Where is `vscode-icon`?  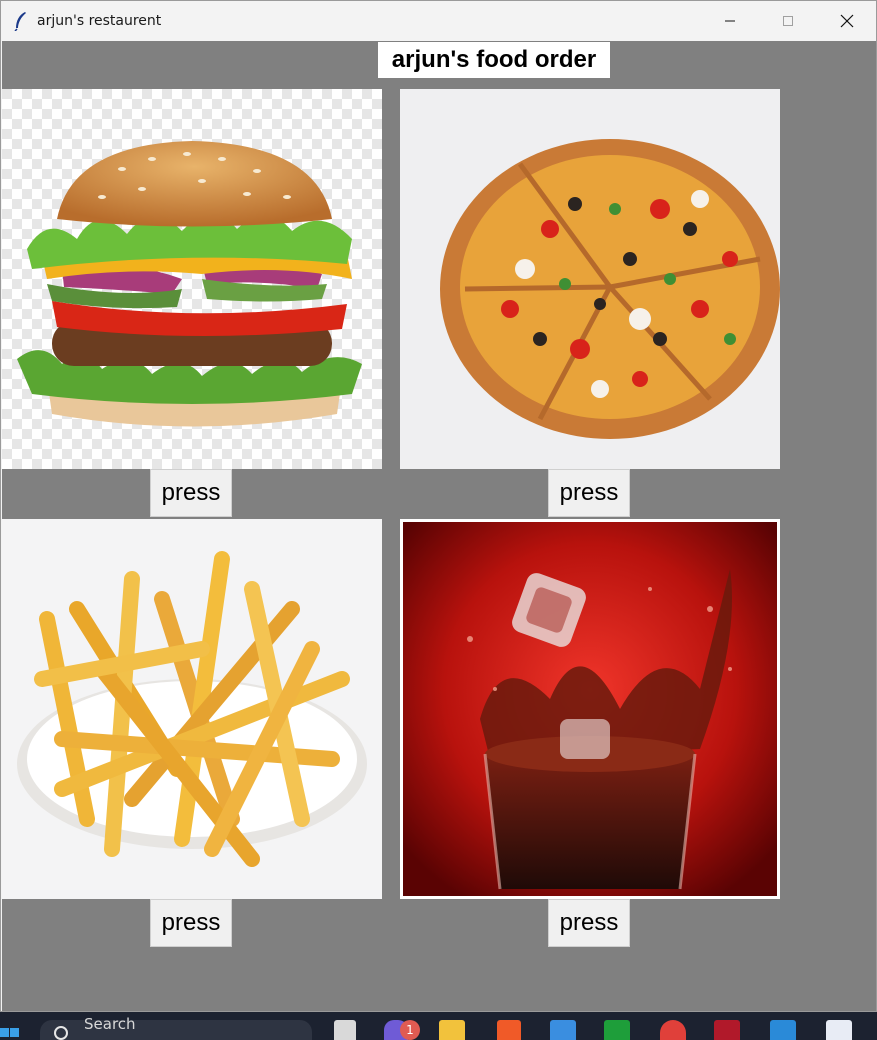
vscode-icon is located at coordinates (783, 1030).